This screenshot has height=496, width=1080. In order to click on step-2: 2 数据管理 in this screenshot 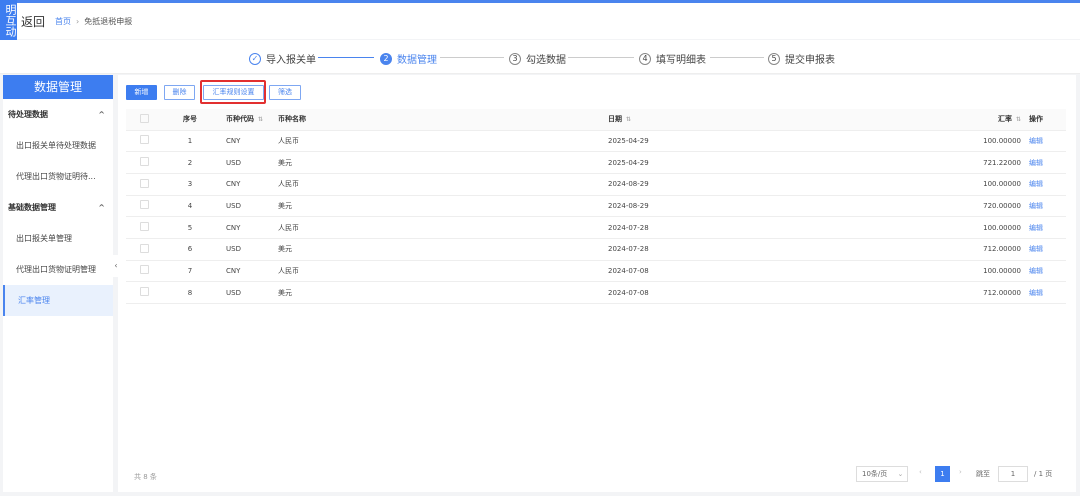, I will do `click(408, 58)`.